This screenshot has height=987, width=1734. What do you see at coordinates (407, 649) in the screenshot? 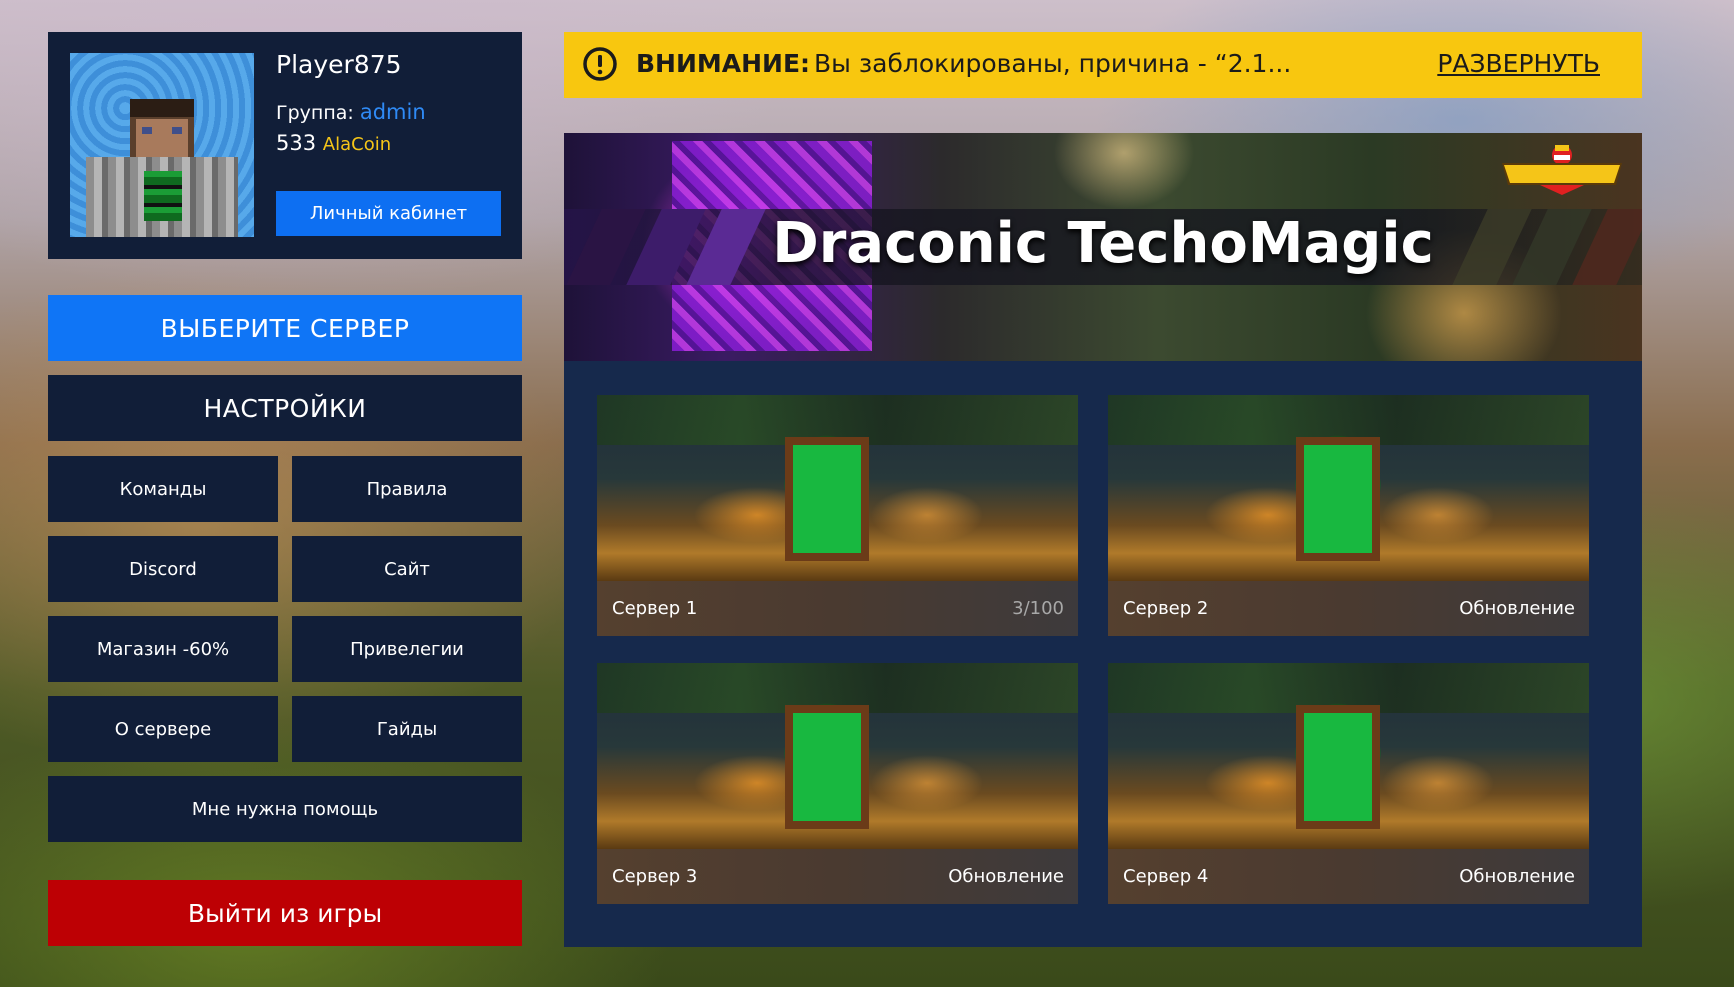
I see `privileges-button: Привелегии` at bounding box center [407, 649].